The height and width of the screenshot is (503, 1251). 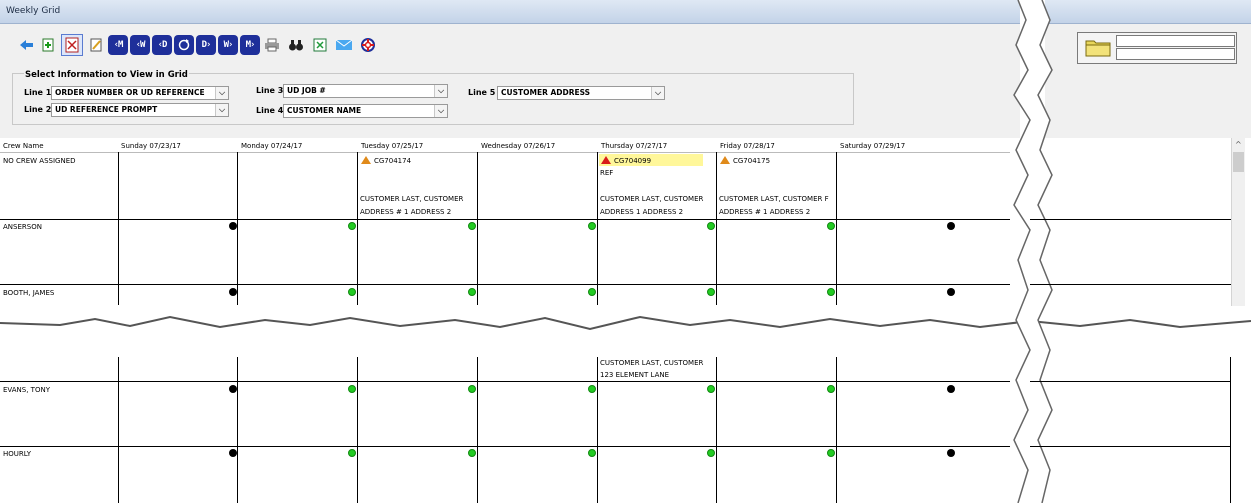 What do you see at coordinates (250, 45) in the screenshot?
I see `next-month-button: M›` at bounding box center [250, 45].